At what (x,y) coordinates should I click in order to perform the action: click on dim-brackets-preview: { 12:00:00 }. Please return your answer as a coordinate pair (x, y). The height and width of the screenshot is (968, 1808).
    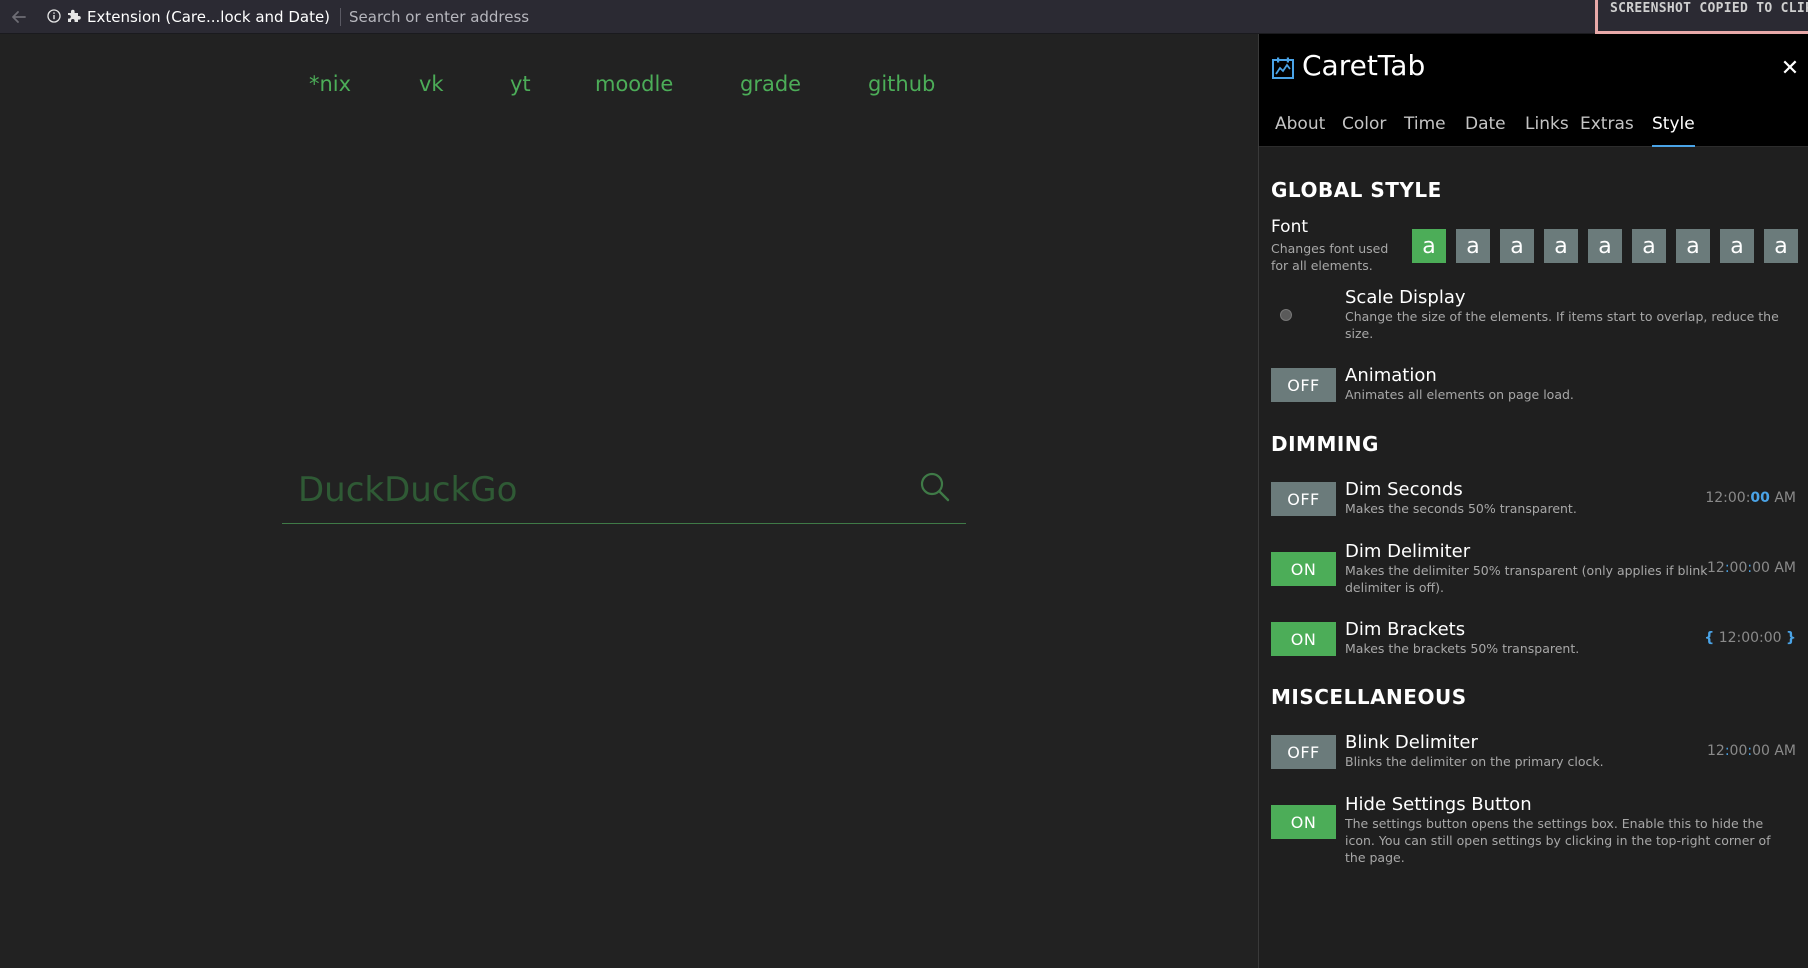
    Looking at the image, I should click on (1750, 638).